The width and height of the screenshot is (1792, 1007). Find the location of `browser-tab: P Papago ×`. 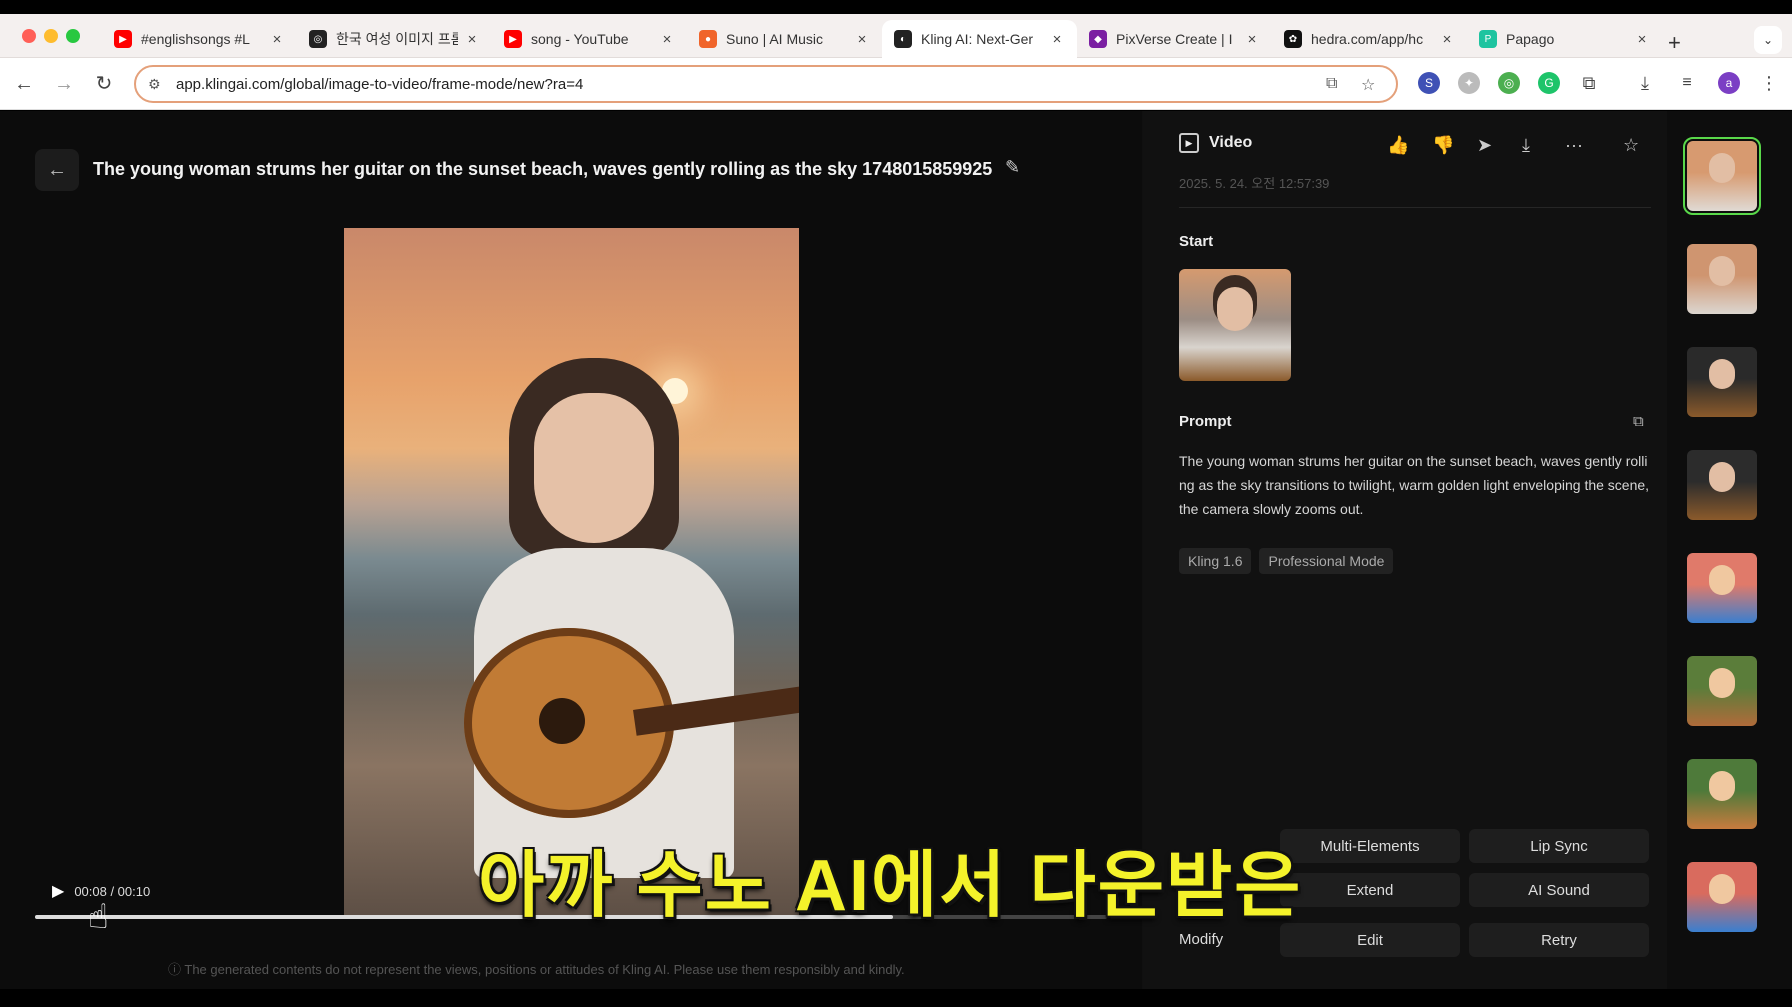

browser-tab: P Papago × is located at coordinates (1564, 39).